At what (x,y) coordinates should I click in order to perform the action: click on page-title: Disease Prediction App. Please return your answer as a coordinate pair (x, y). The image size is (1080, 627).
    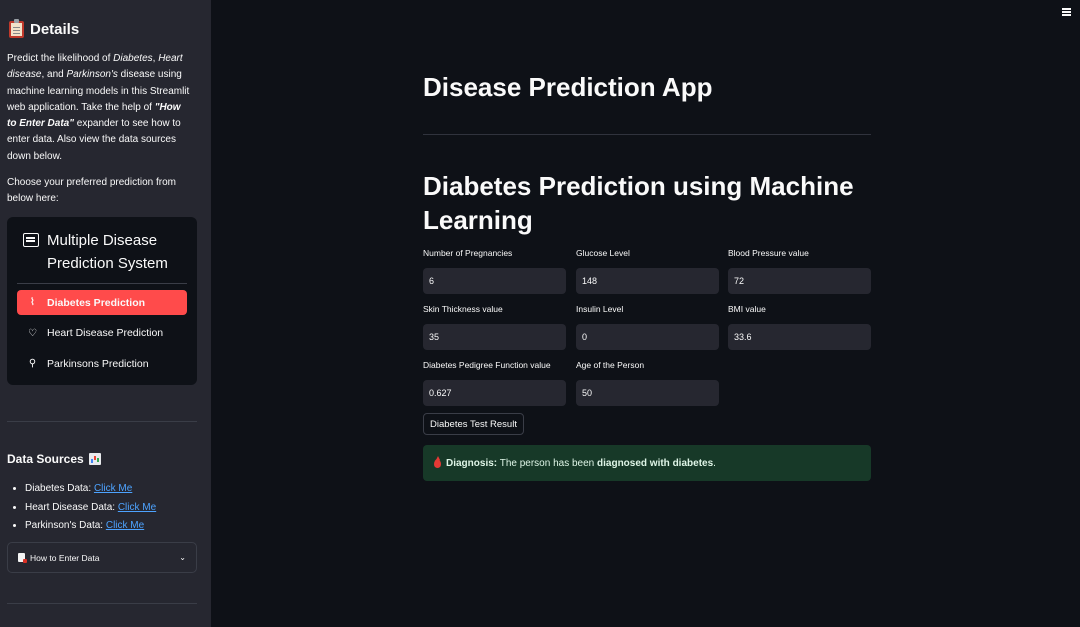
    Looking at the image, I should click on (568, 87).